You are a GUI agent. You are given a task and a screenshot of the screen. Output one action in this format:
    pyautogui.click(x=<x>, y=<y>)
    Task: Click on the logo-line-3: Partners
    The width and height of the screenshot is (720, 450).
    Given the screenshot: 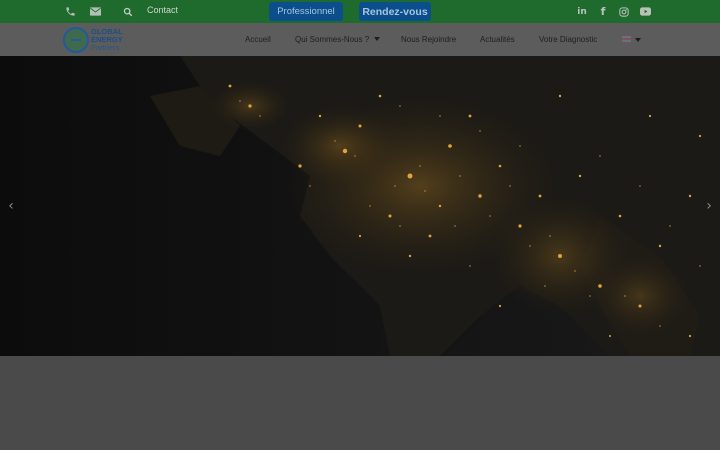 What is the action you would take?
    pyautogui.click(x=105, y=47)
    